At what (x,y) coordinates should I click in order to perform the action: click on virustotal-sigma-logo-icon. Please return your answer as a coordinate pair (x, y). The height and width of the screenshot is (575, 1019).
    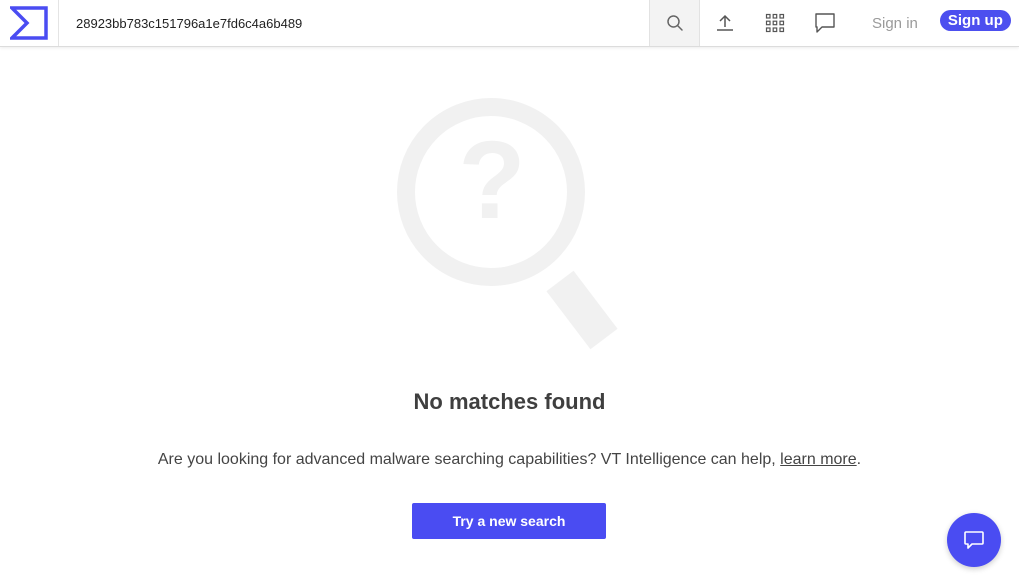
    Looking at the image, I should click on (29, 23).